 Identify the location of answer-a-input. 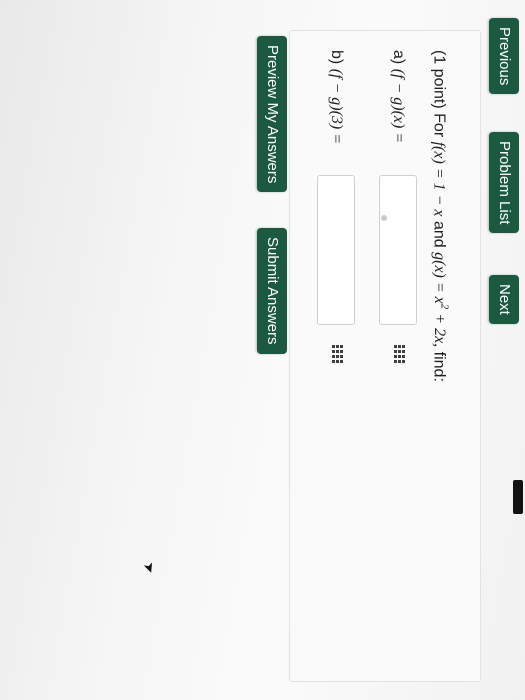
(398, 250).